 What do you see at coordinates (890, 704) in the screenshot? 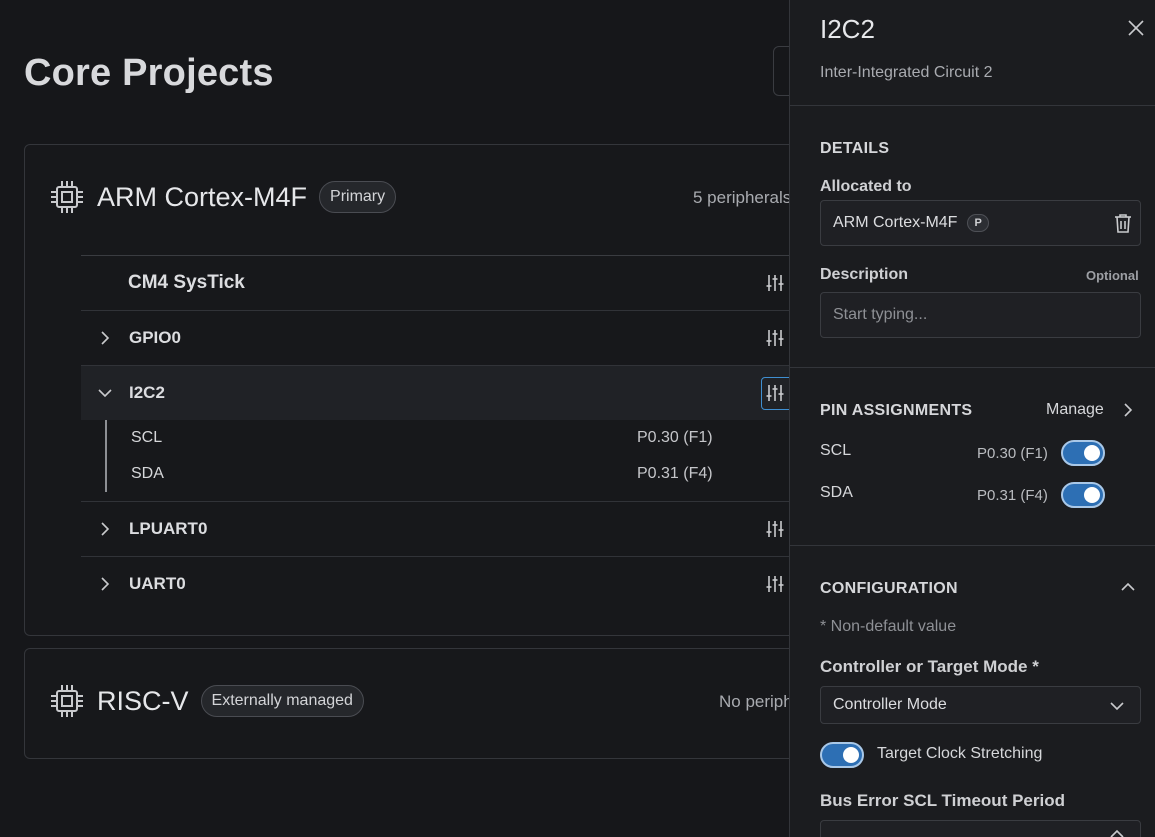
I see `mode-value: Controller Mode` at bounding box center [890, 704].